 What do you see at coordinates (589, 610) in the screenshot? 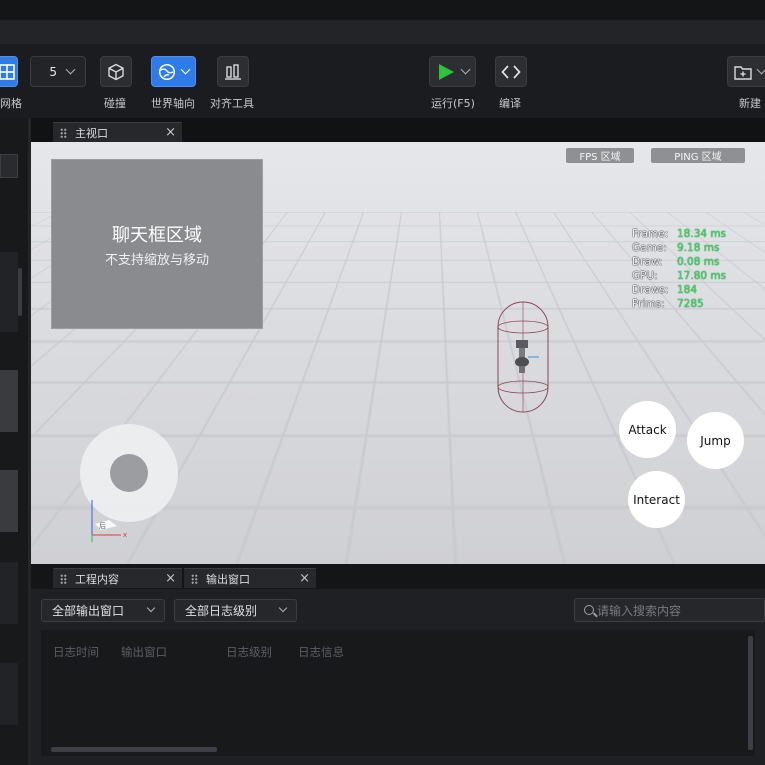
I see `search-icon` at bounding box center [589, 610].